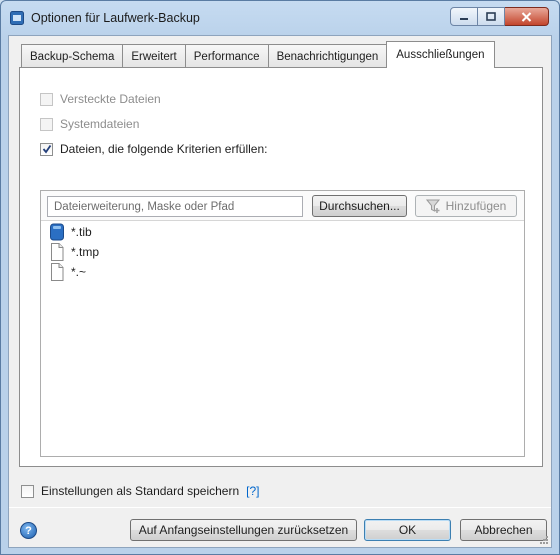  What do you see at coordinates (407, 530) in the screenshot?
I see `ok-button: OK` at bounding box center [407, 530].